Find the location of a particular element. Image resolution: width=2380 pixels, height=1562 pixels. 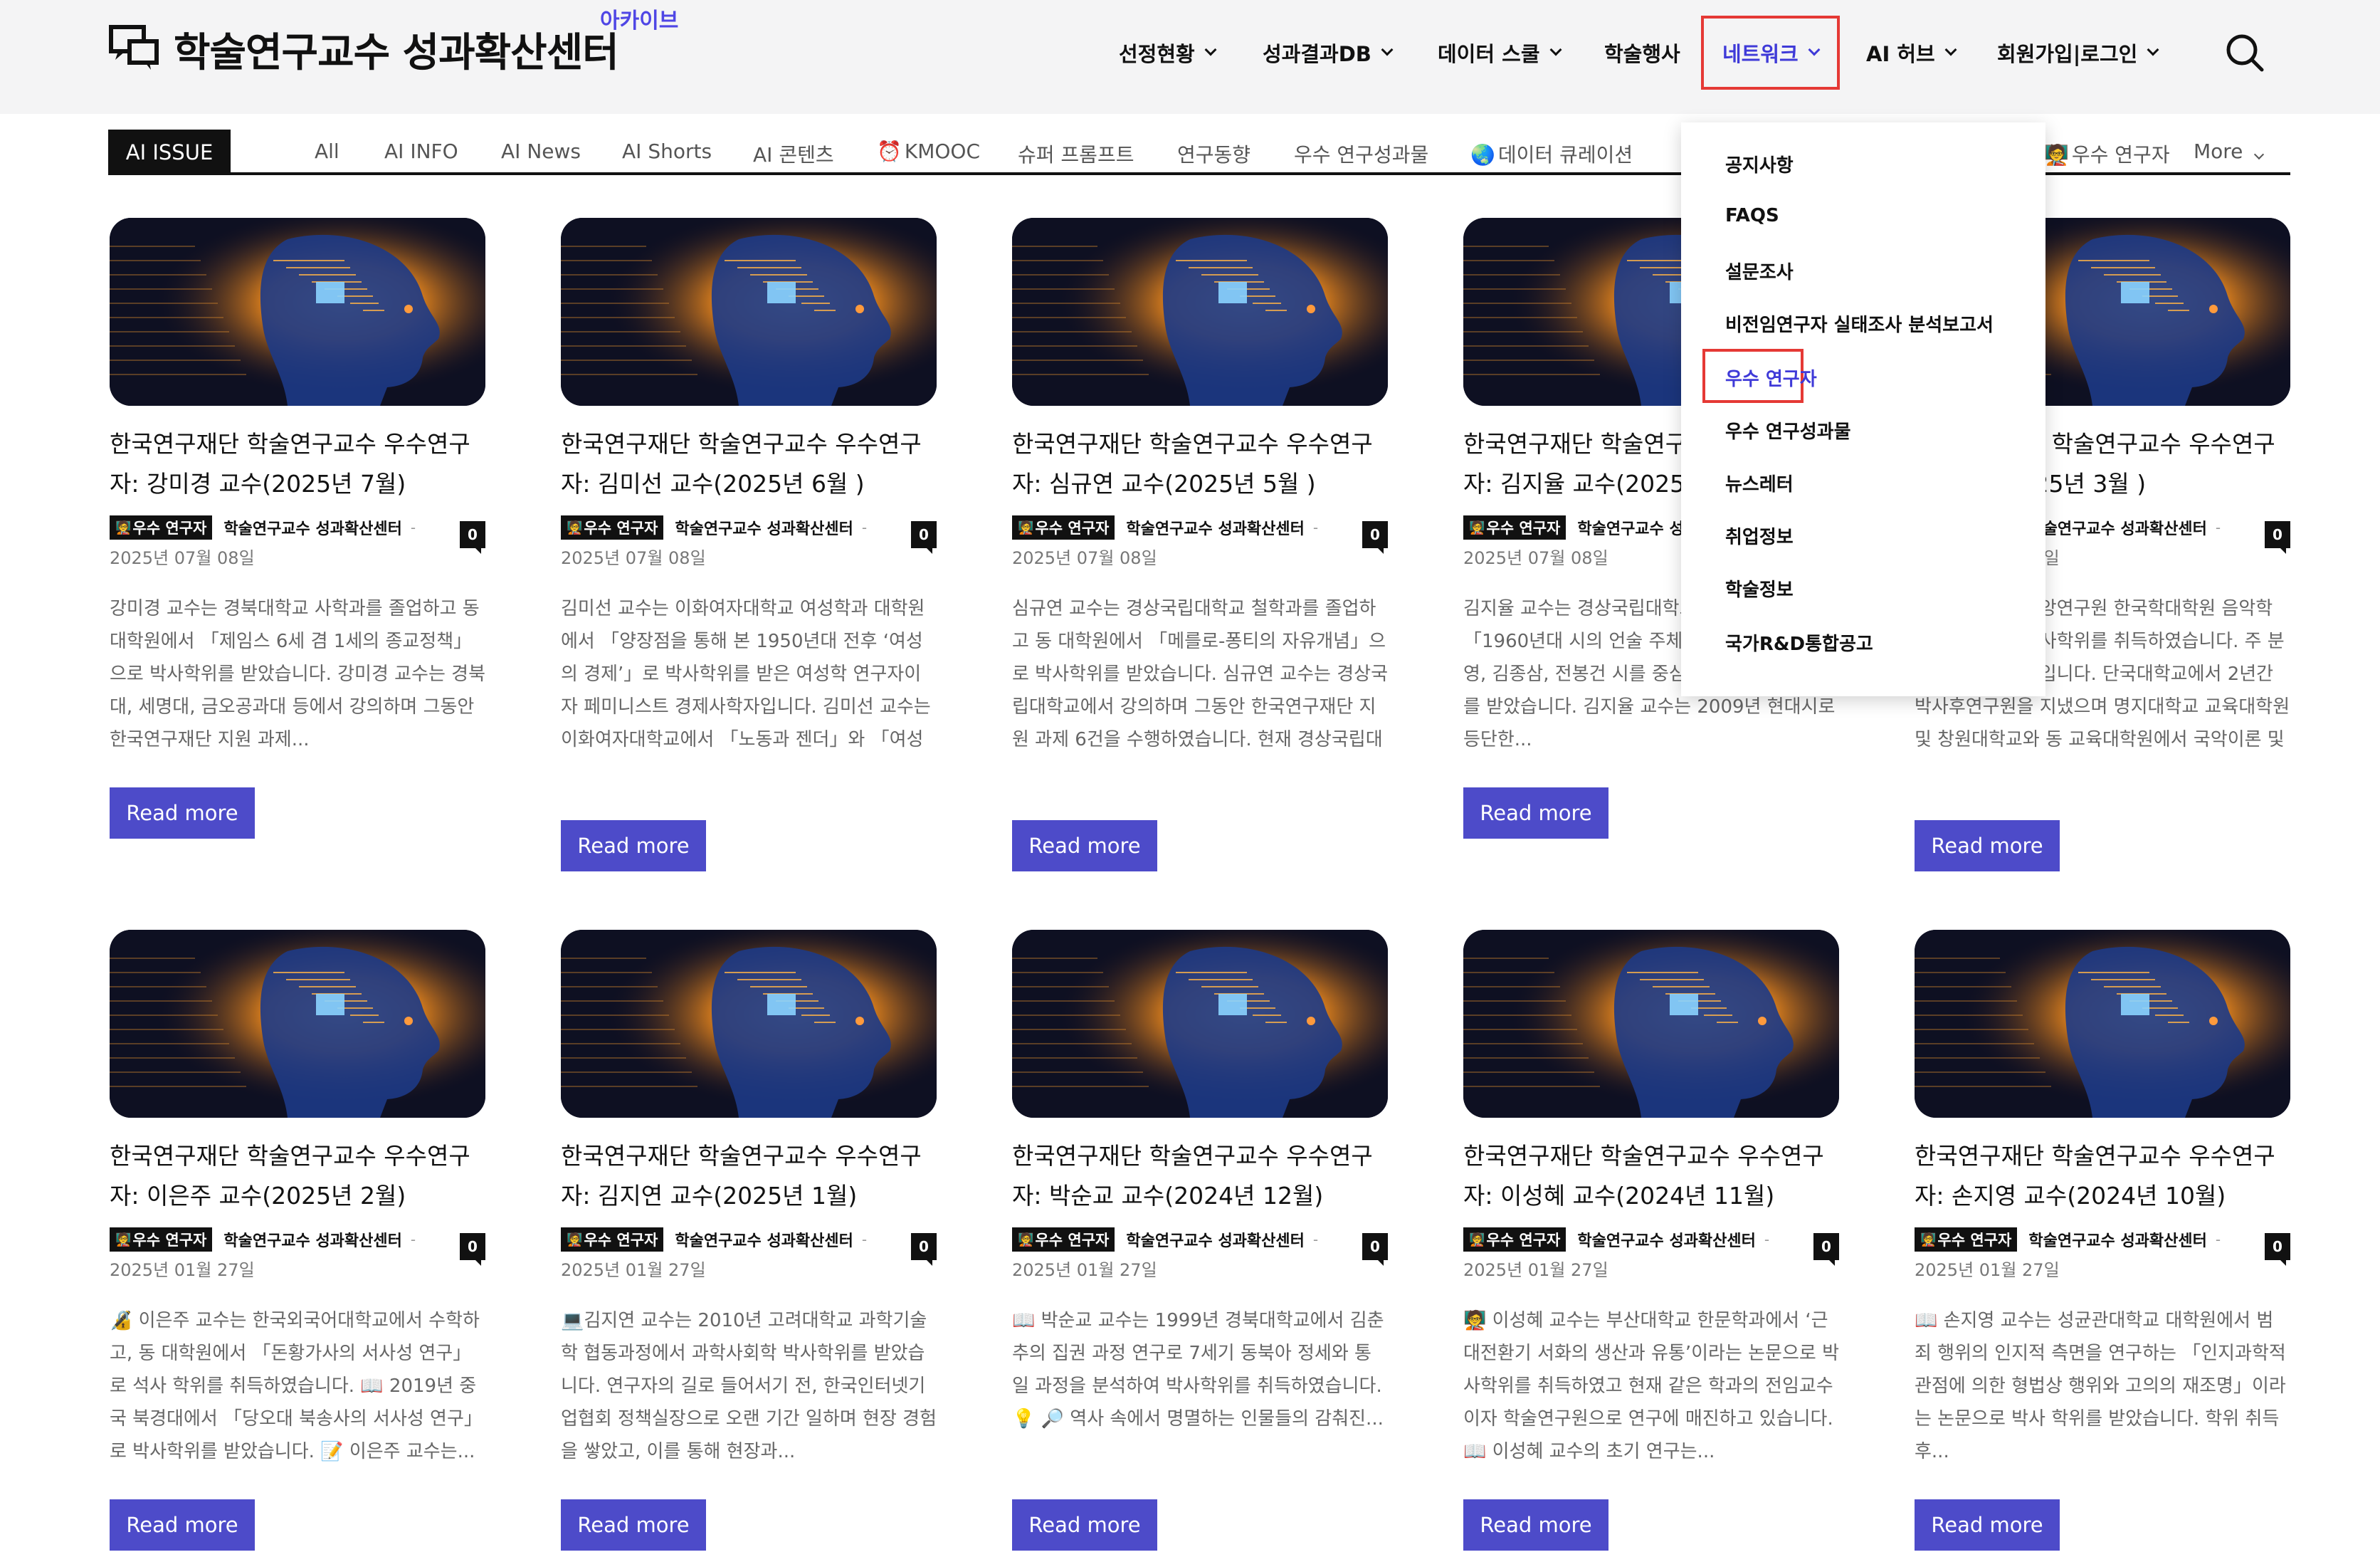

nav-network: 네트워크 is located at coordinates (1770, 53).